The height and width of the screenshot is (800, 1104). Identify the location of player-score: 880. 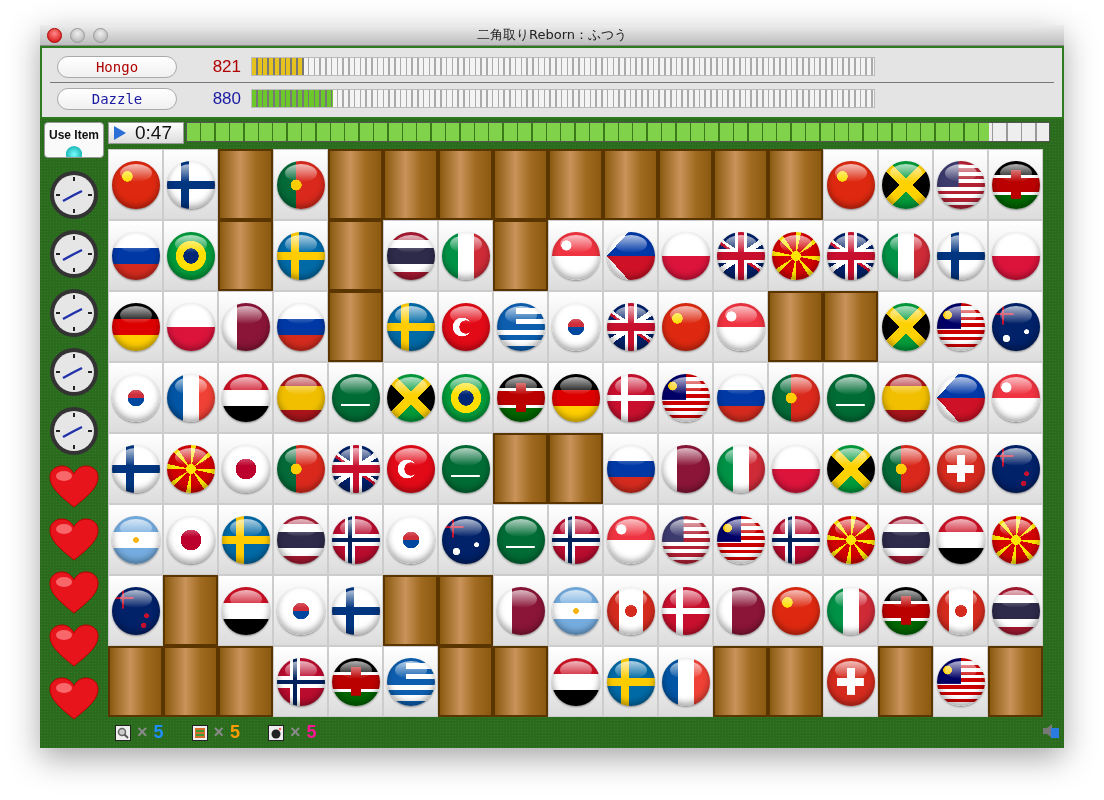
(226, 98).